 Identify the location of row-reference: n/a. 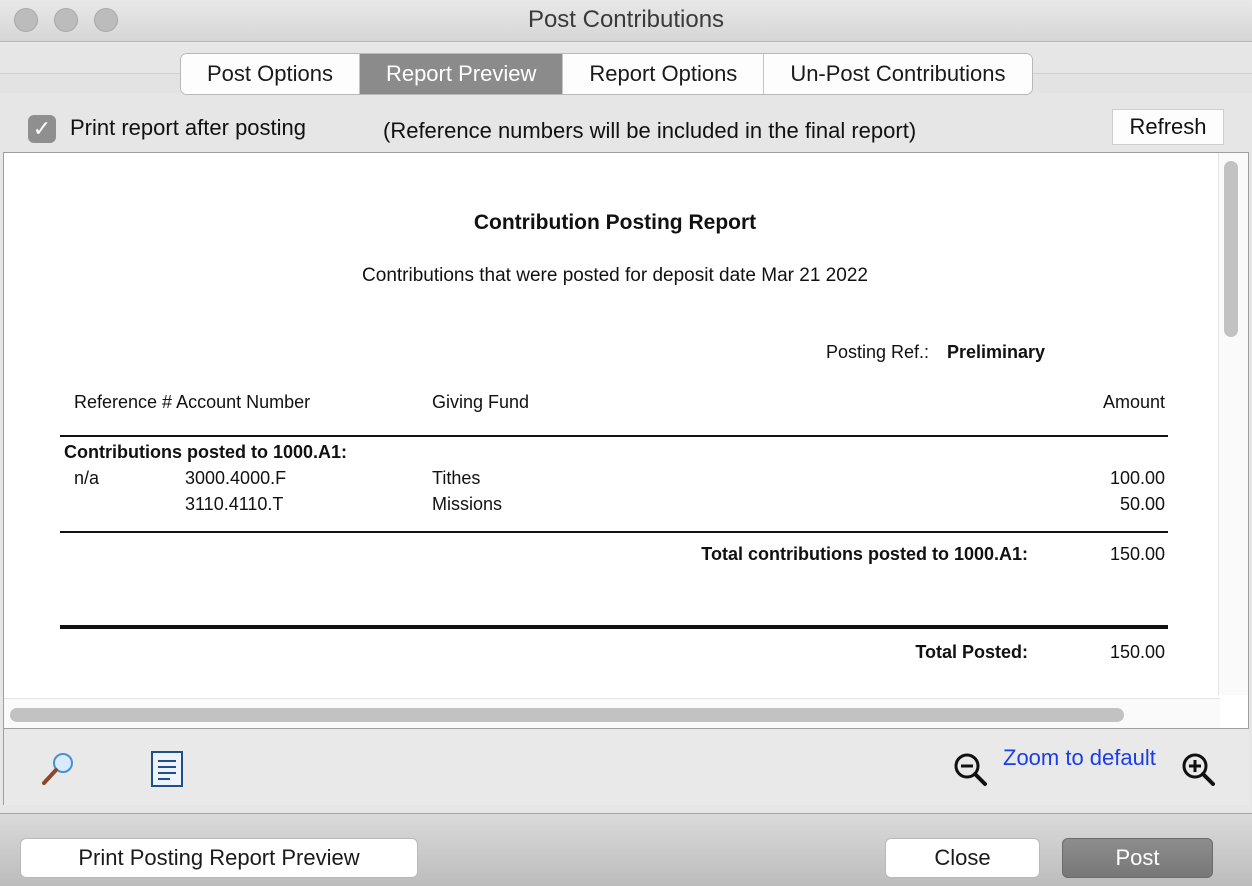
(87, 478).